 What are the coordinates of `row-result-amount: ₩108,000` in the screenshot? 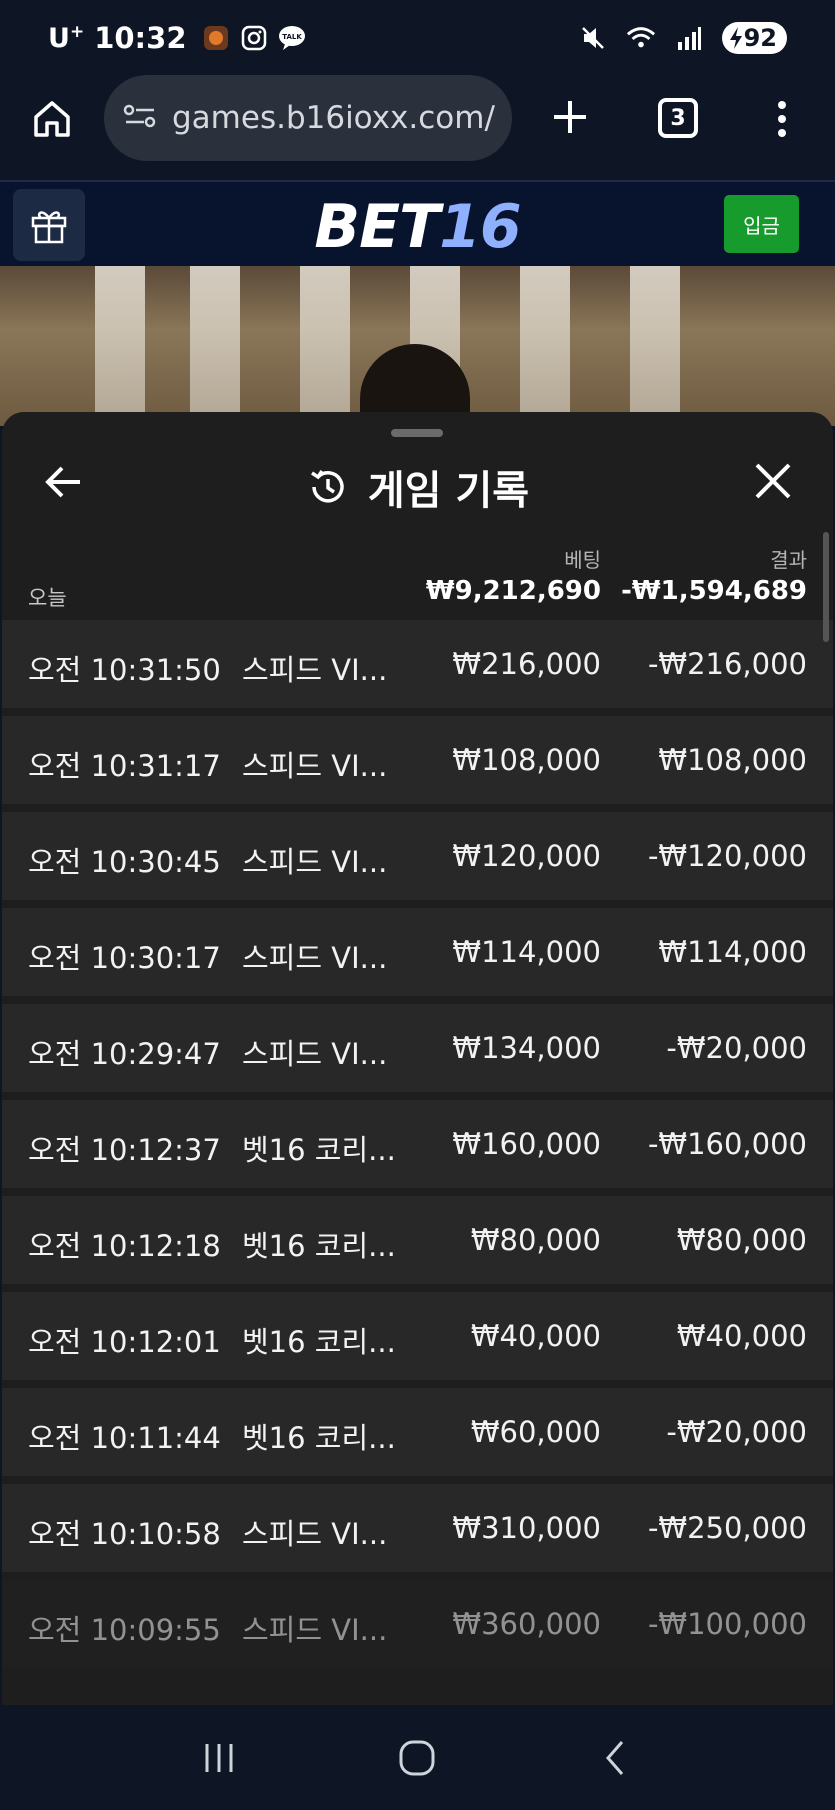 It's located at (732, 760).